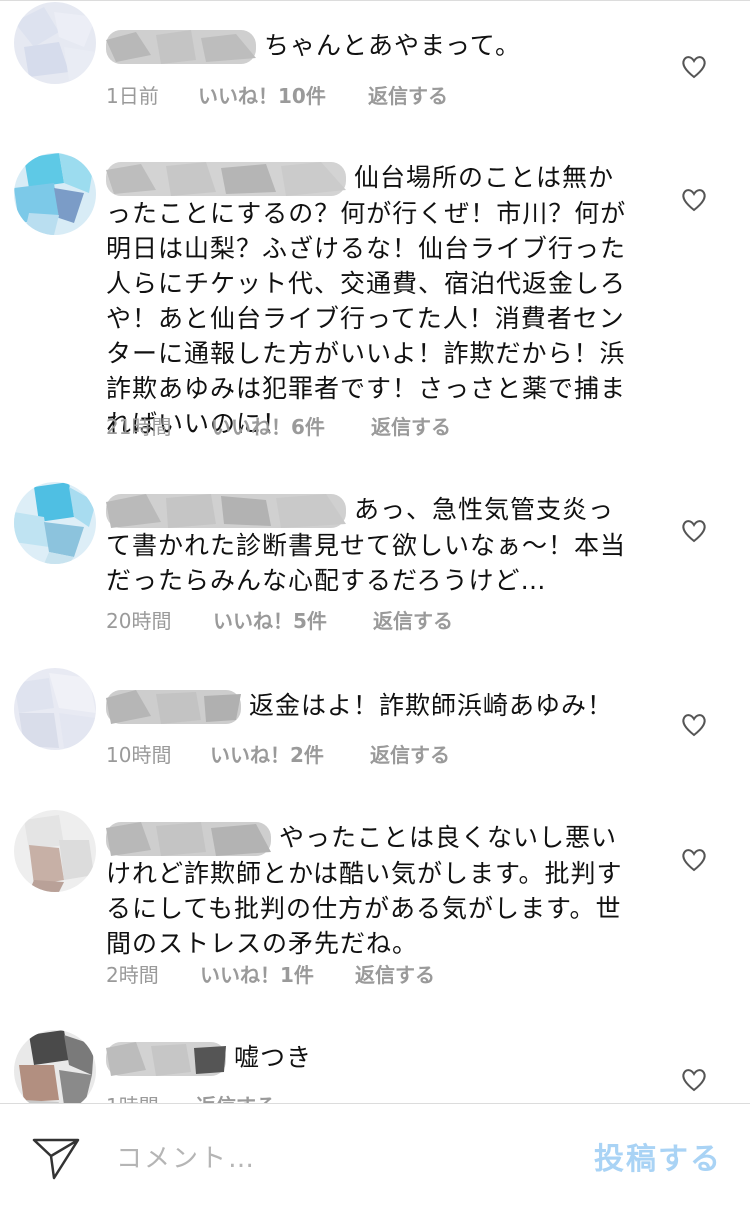  I want to click on comment-time: 21時間, so click(139, 427).